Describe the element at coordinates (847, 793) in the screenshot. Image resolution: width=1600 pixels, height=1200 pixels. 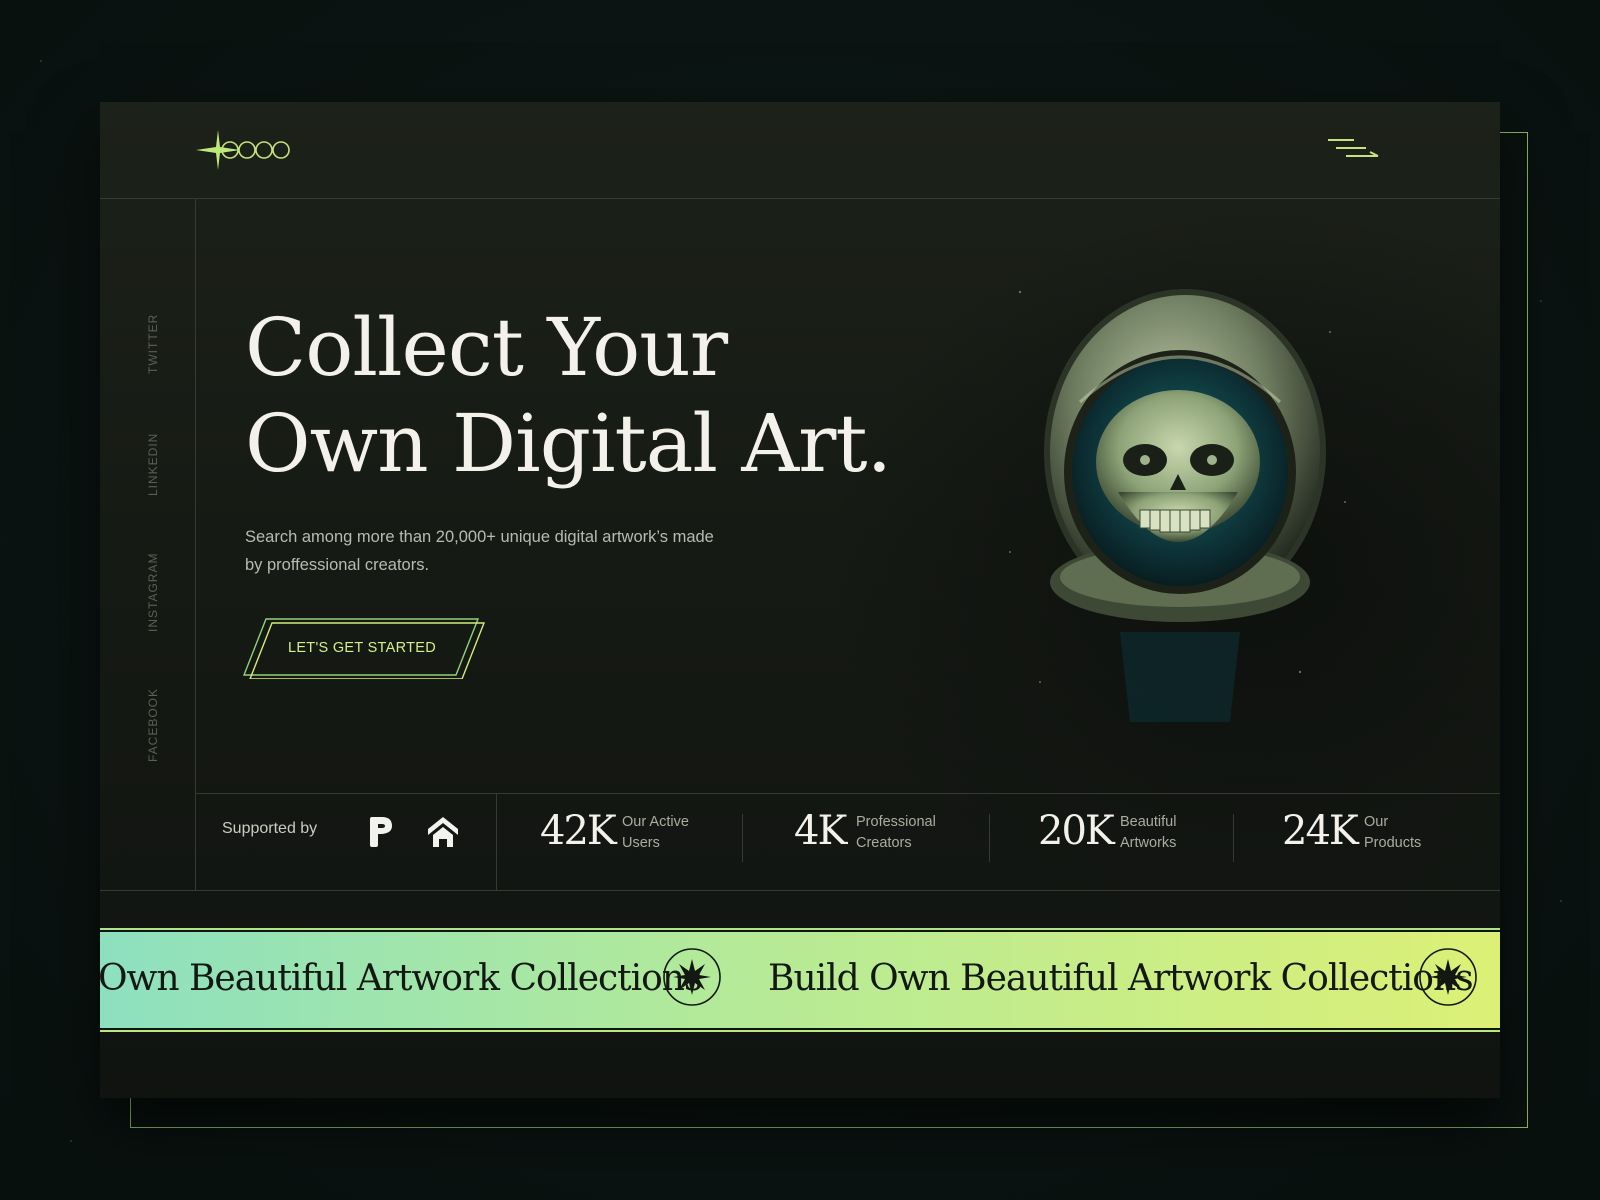
I see `stats-top-divider` at that location.